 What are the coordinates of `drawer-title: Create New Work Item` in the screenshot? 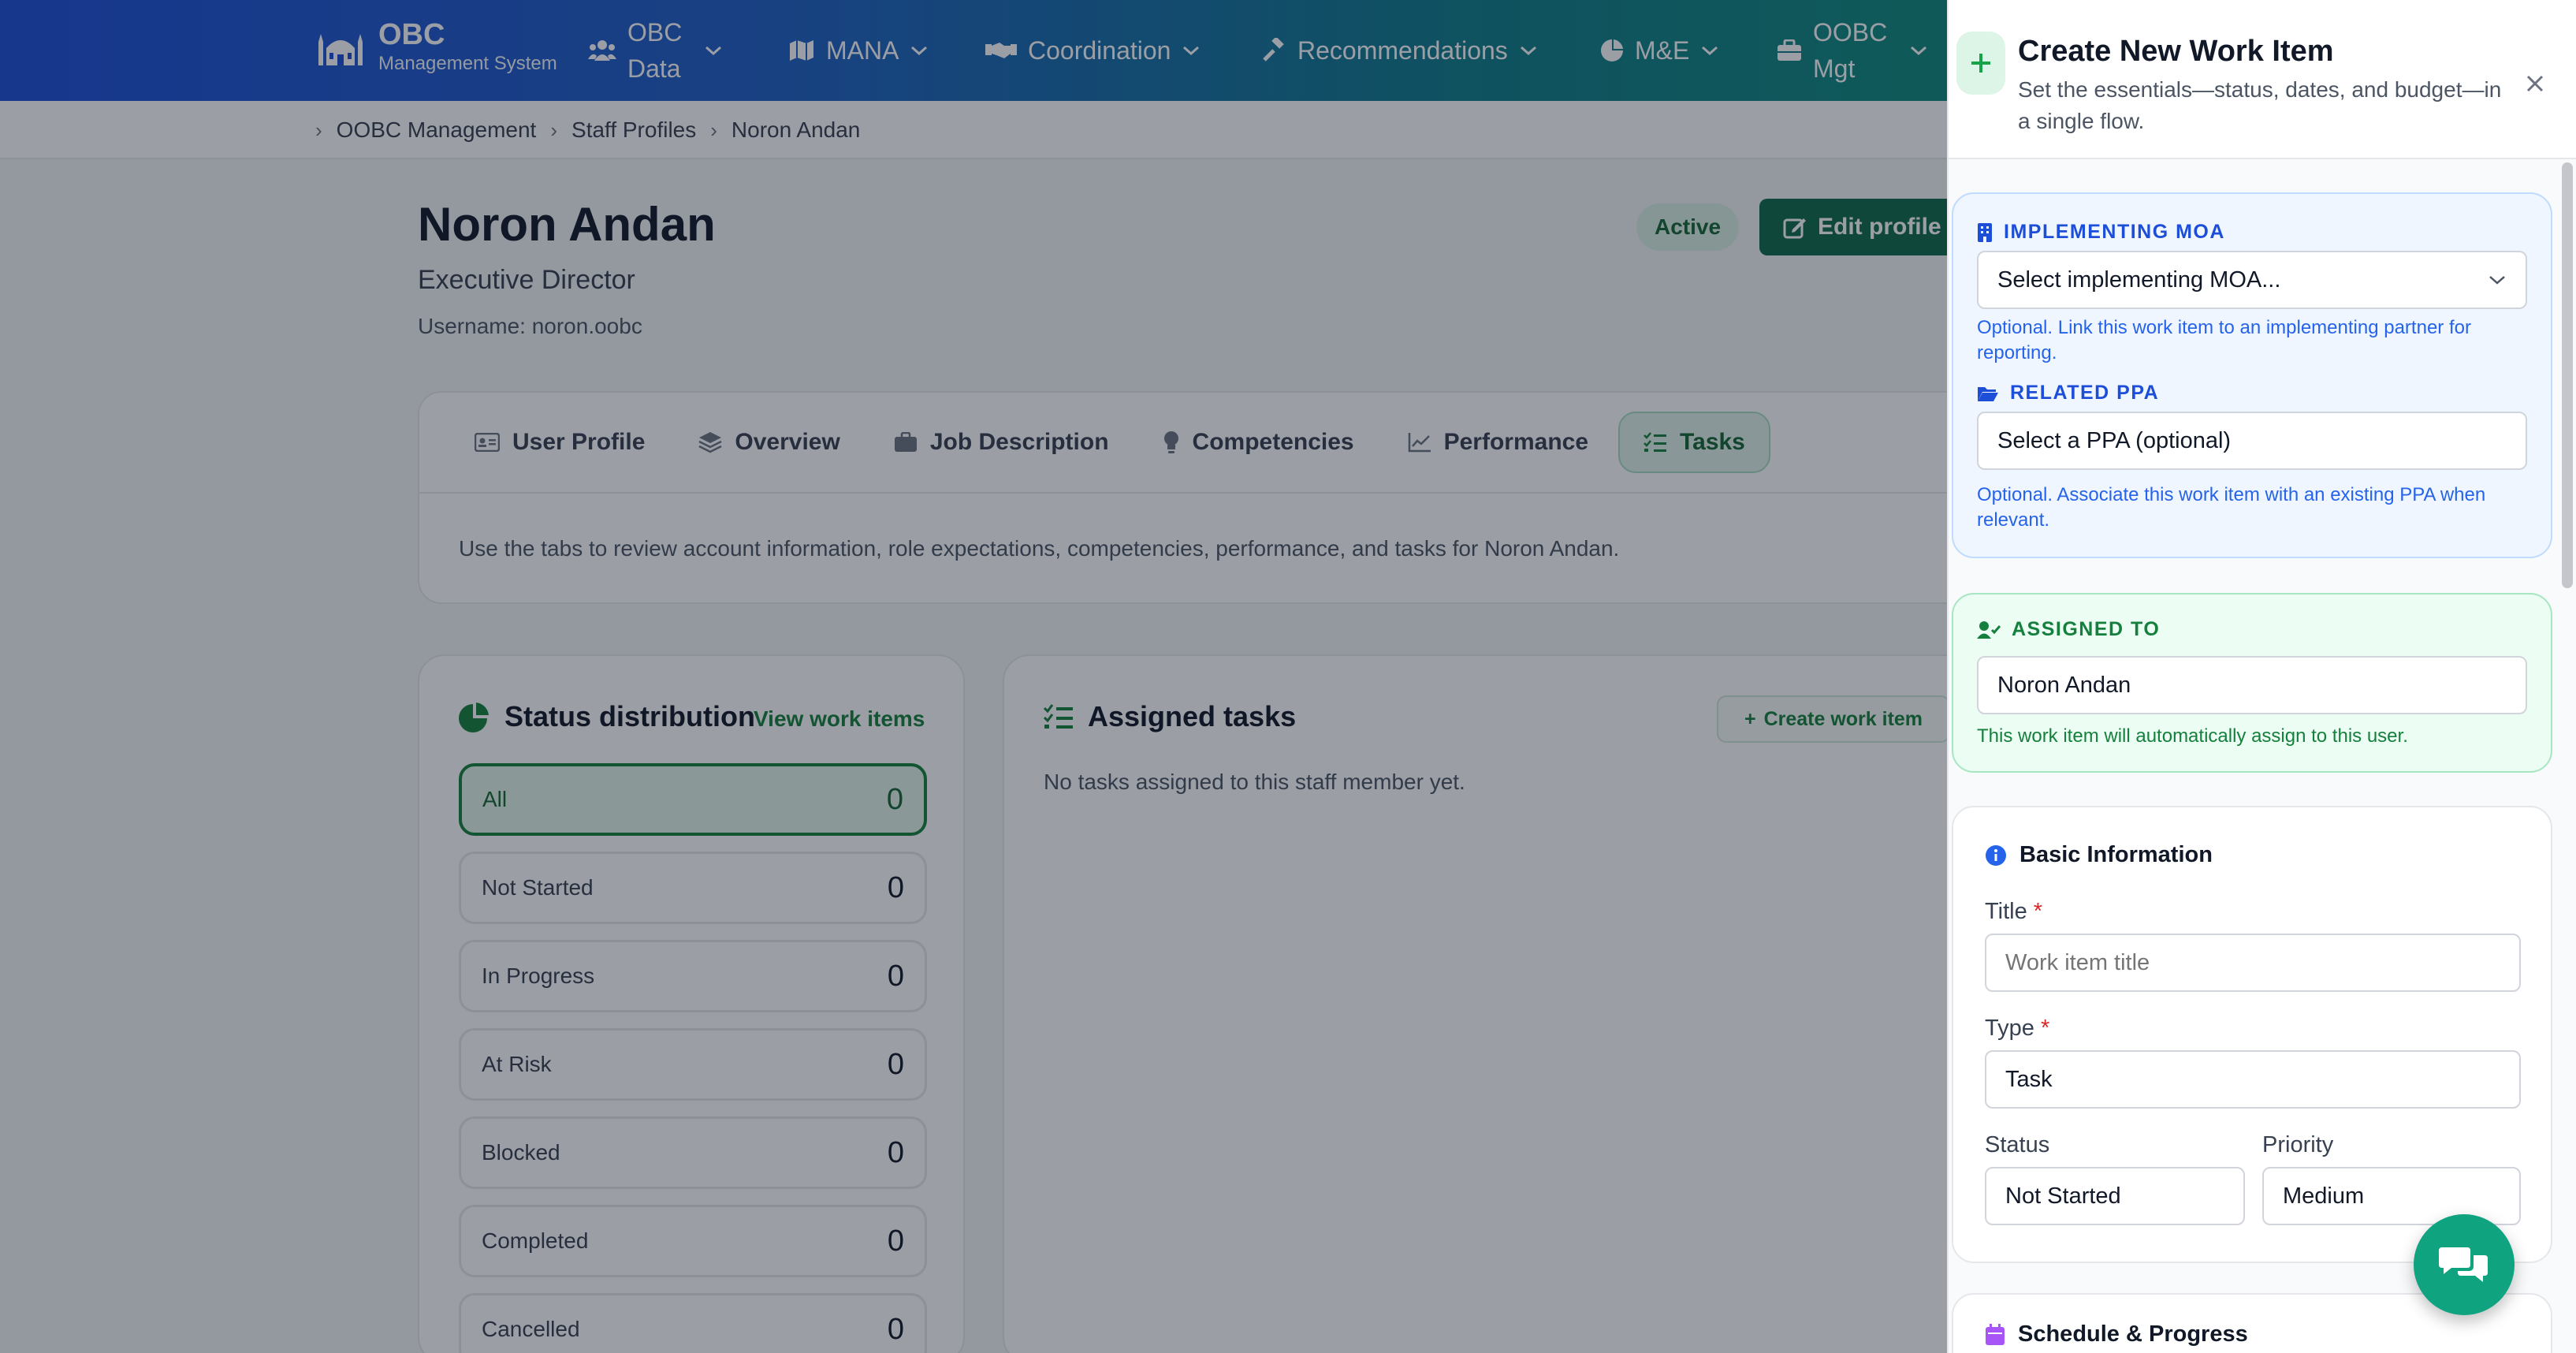 It's located at (2176, 51).